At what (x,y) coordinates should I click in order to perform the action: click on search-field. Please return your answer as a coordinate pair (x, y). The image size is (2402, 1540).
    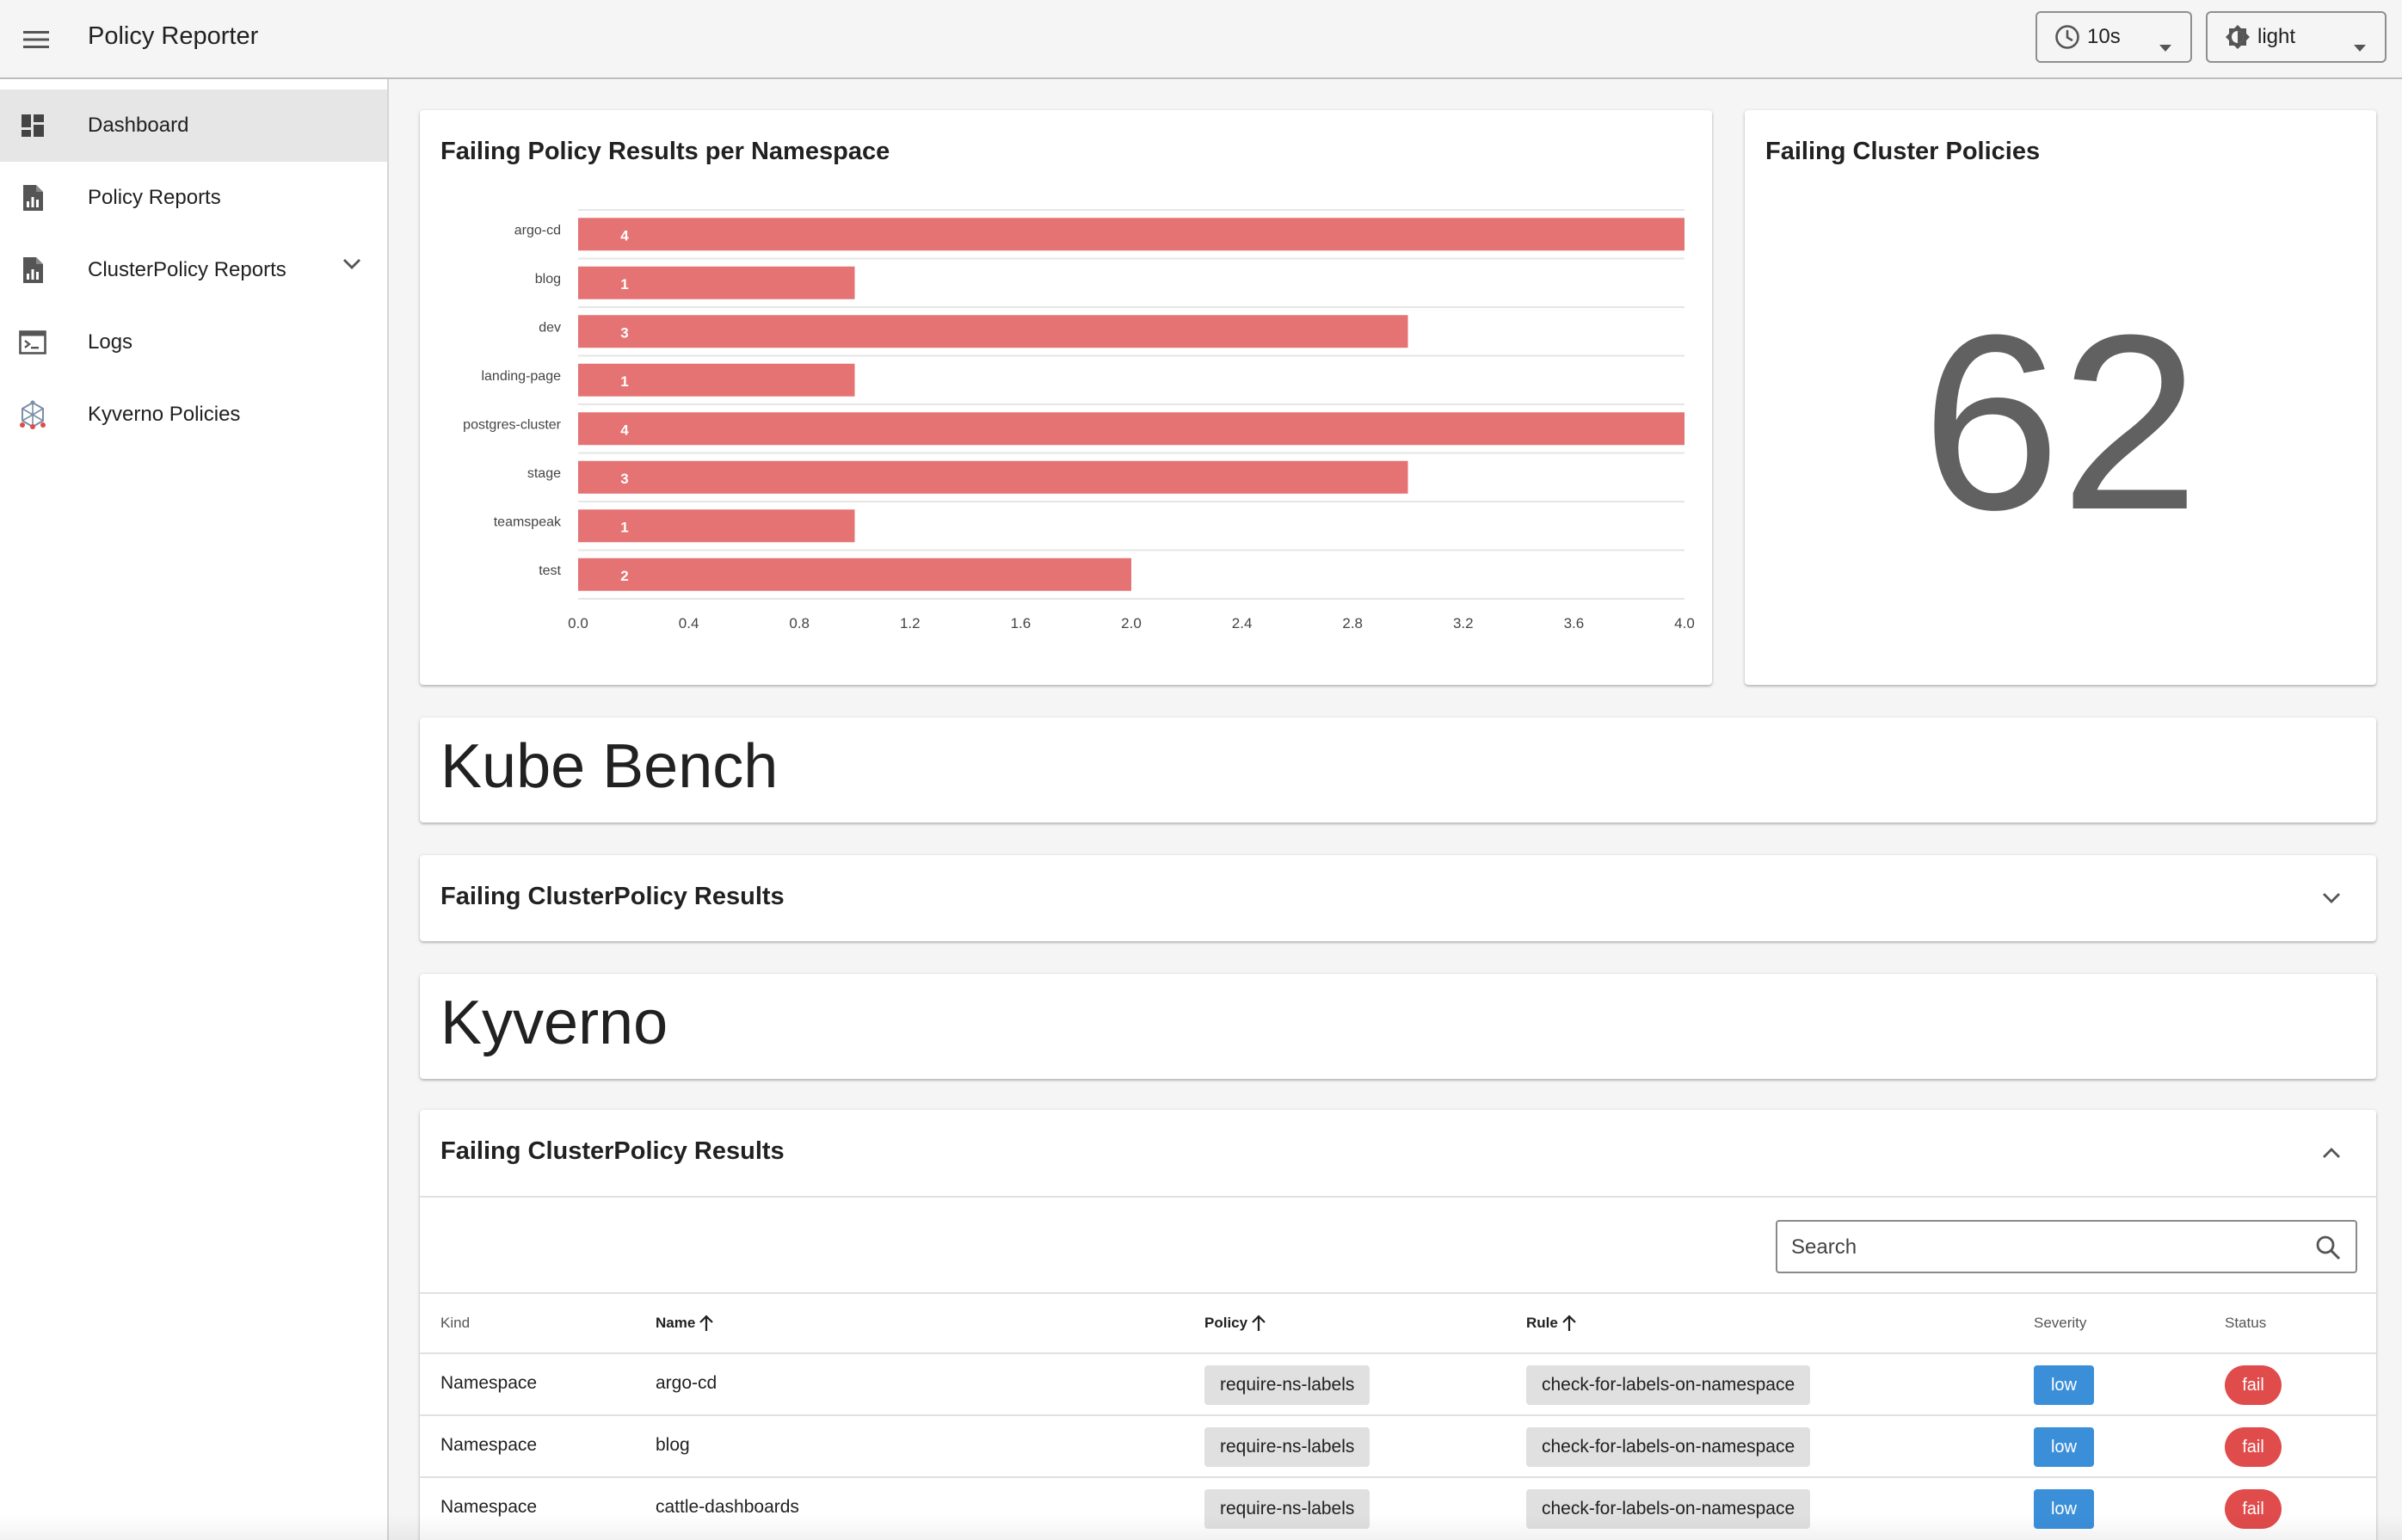
    Looking at the image, I should click on (2067, 1246).